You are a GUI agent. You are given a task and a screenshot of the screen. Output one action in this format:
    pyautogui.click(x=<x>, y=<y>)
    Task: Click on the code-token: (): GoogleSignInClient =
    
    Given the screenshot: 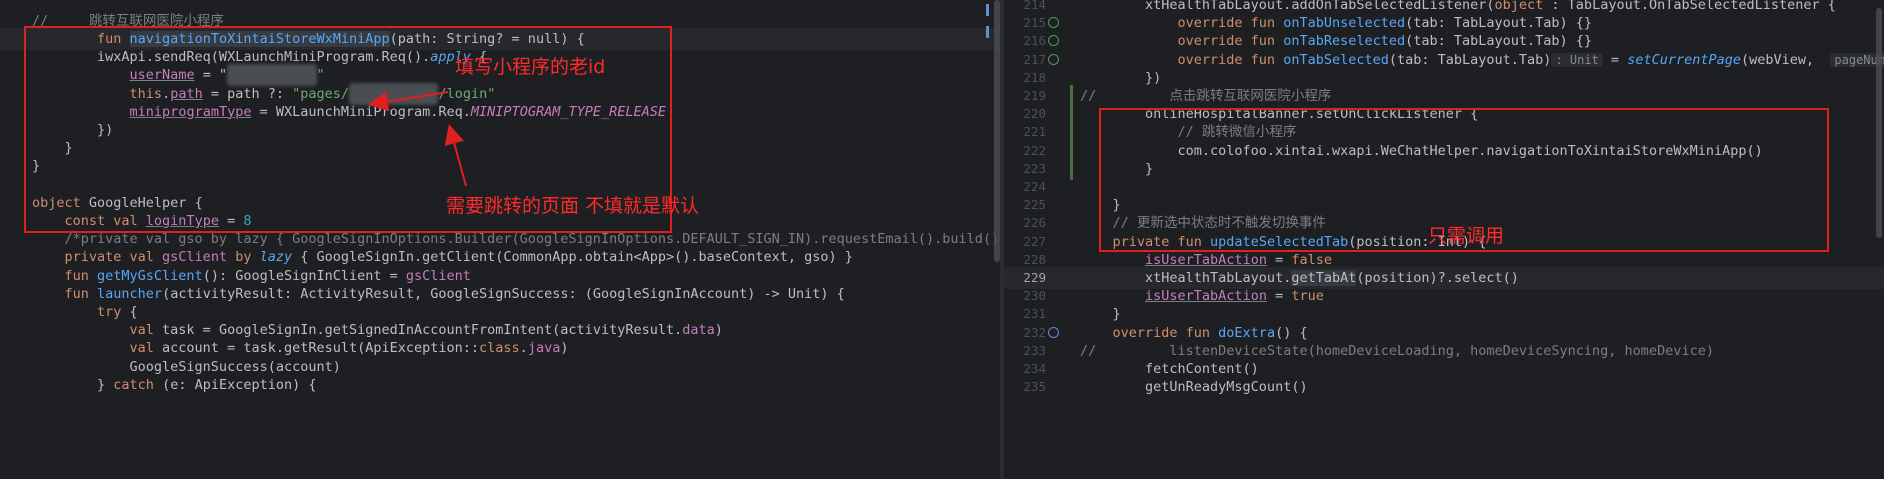 What is the action you would take?
    pyautogui.click(x=304, y=275)
    